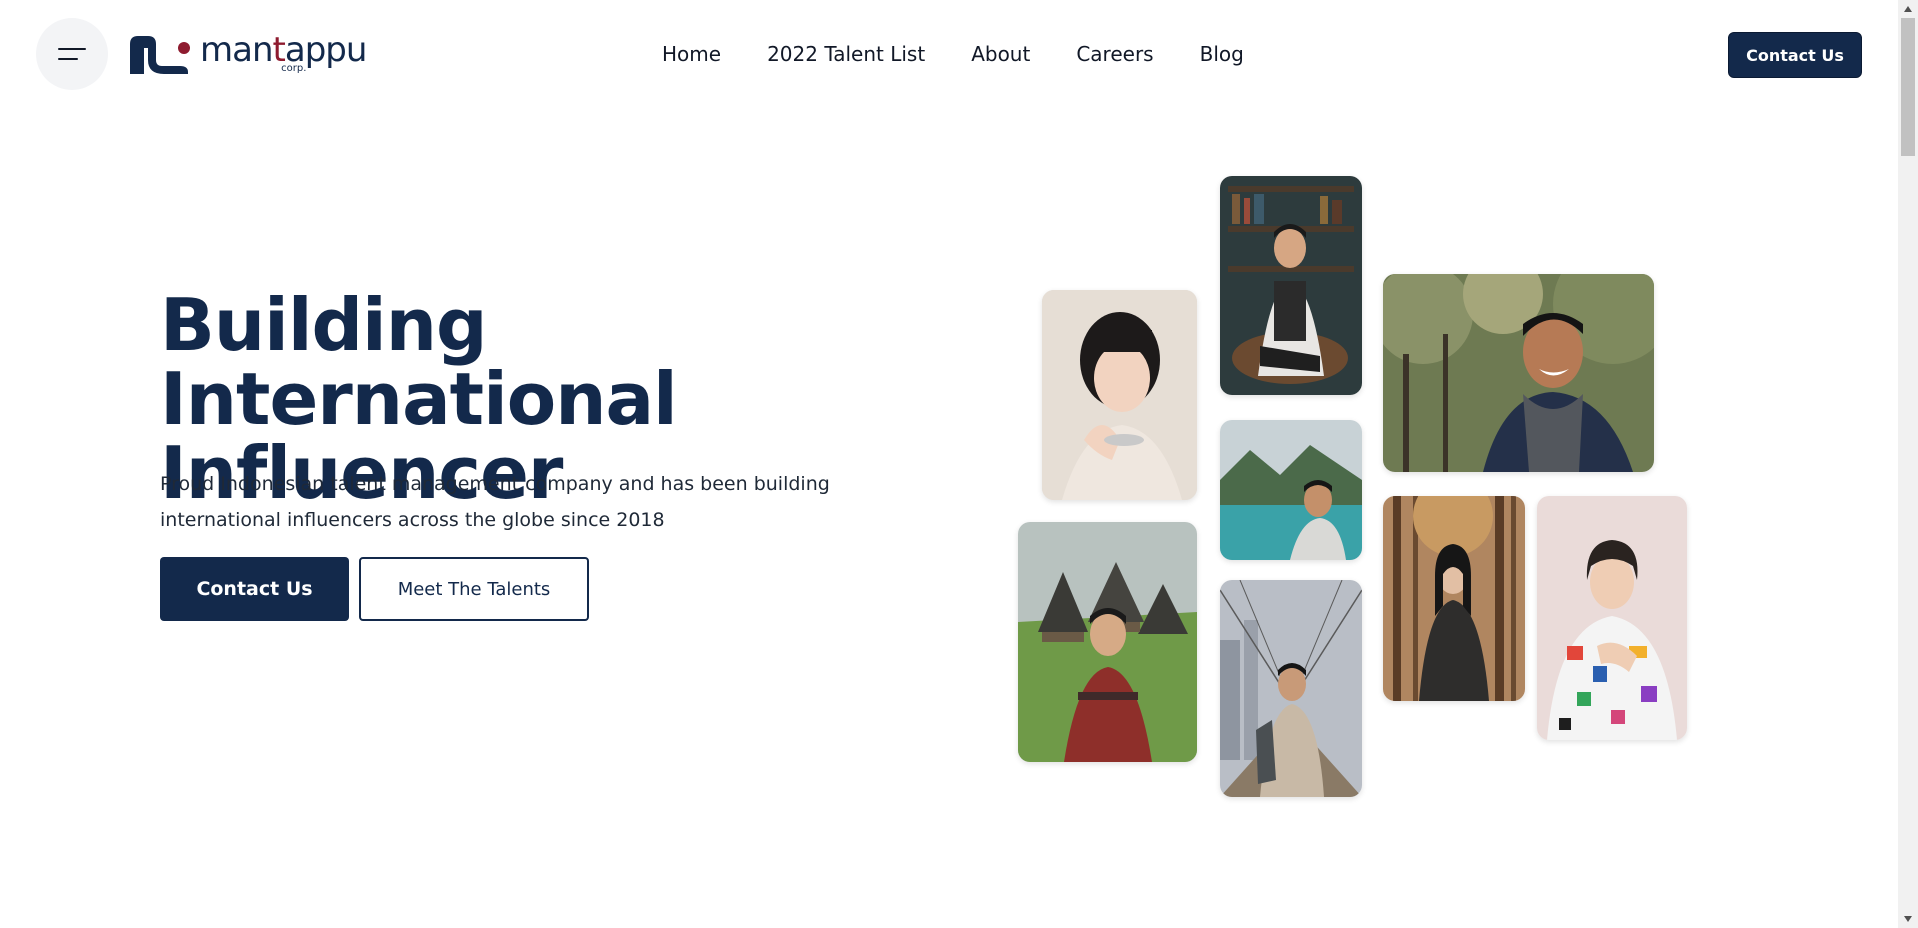 The width and height of the screenshot is (1918, 928). Describe the element at coordinates (1114, 54) in the screenshot. I see `nav-careers: Careers` at that location.